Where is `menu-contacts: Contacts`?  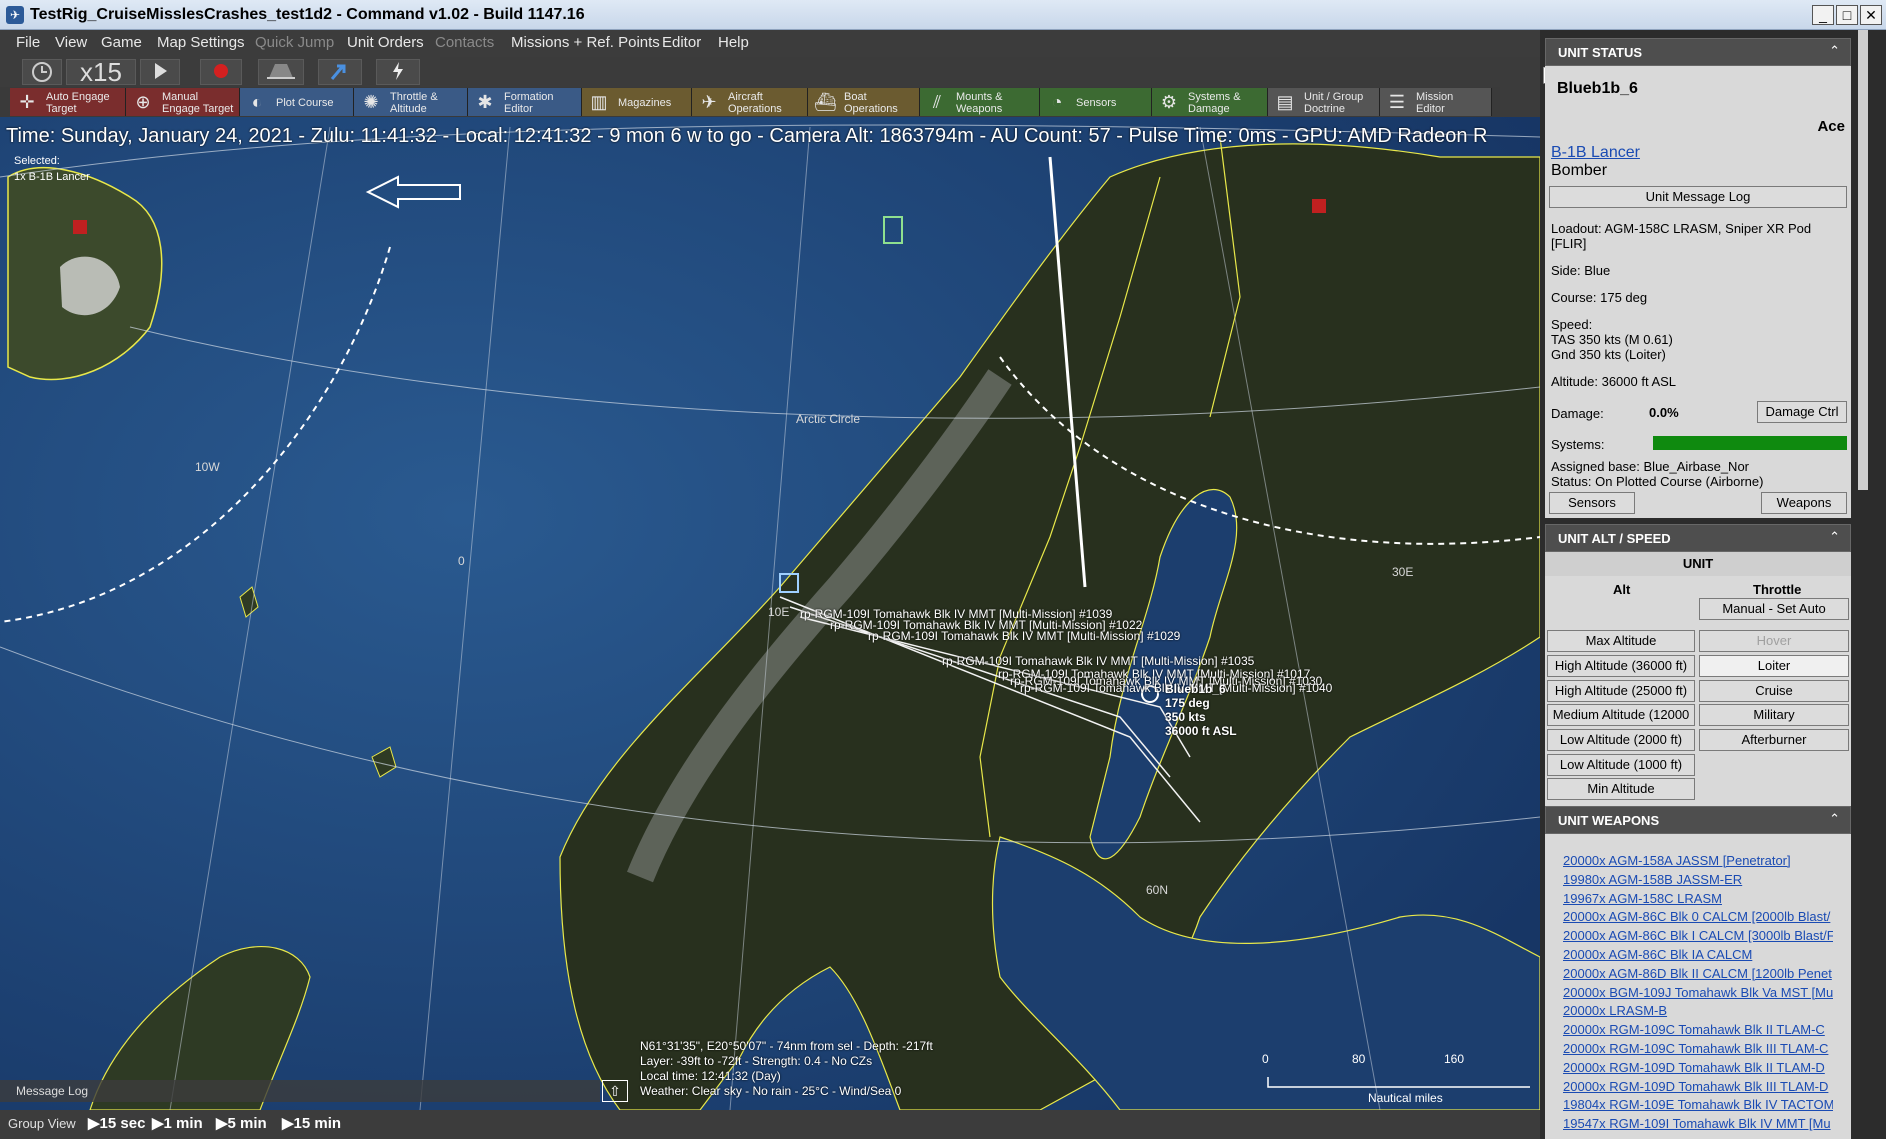 menu-contacts: Contacts is located at coordinates (464, 42).